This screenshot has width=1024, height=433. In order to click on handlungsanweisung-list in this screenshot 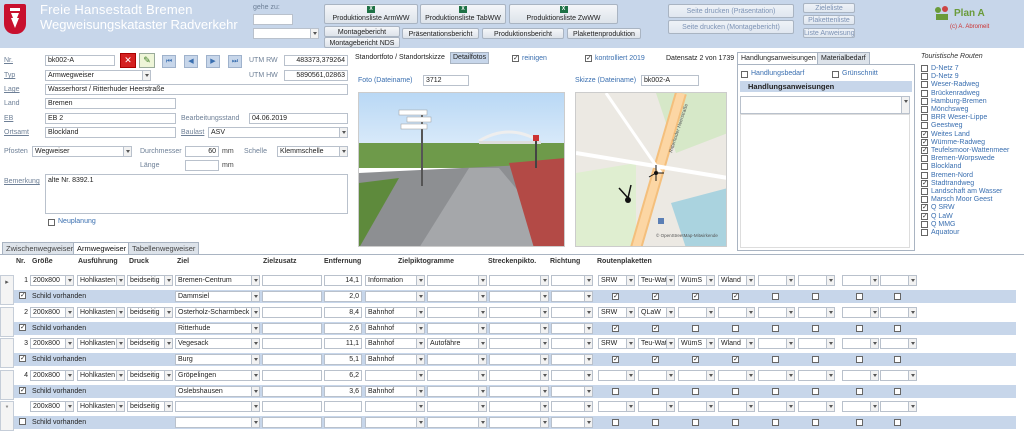, I will do `click(825, 181)`.